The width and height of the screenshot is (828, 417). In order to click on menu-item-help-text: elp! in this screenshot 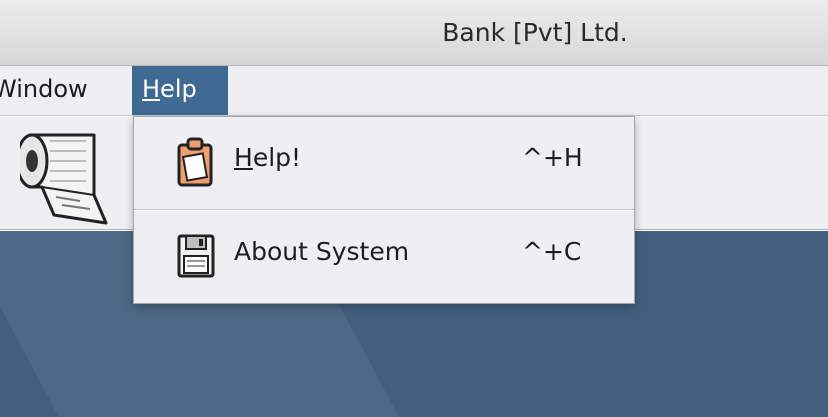, I will do `click(277, 157)`.